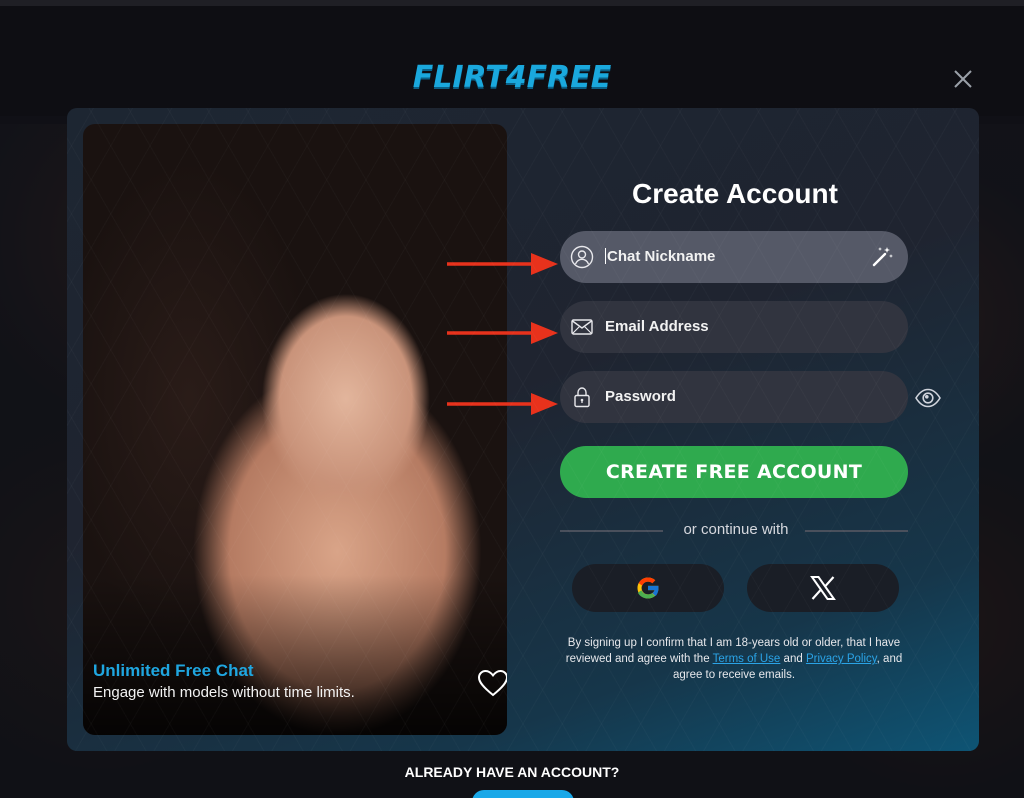  I want to click on text-caret, so click(605, 256).